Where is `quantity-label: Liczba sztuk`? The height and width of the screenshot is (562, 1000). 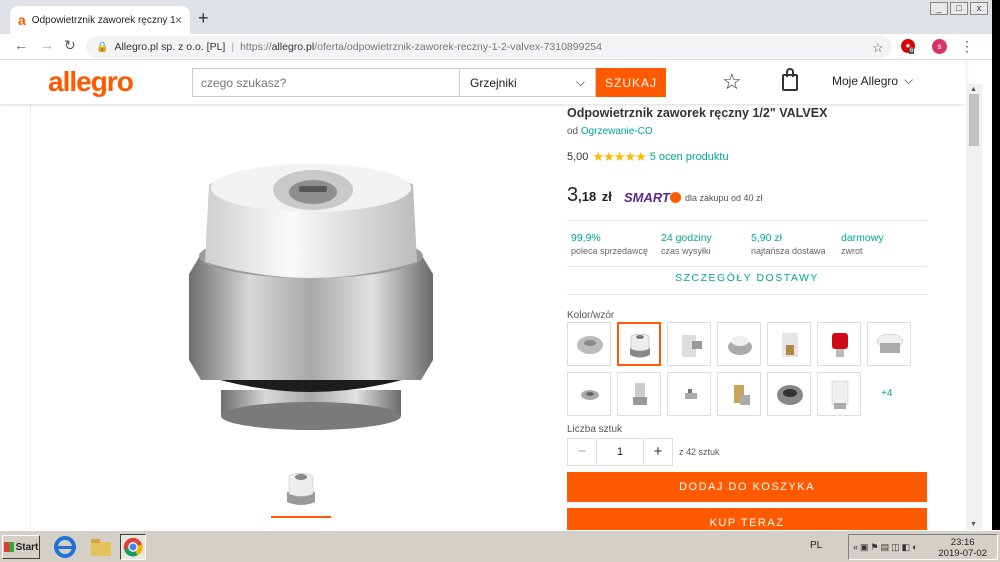
quantity-label: Liczba sztuk is located at coordinates (595, 429).